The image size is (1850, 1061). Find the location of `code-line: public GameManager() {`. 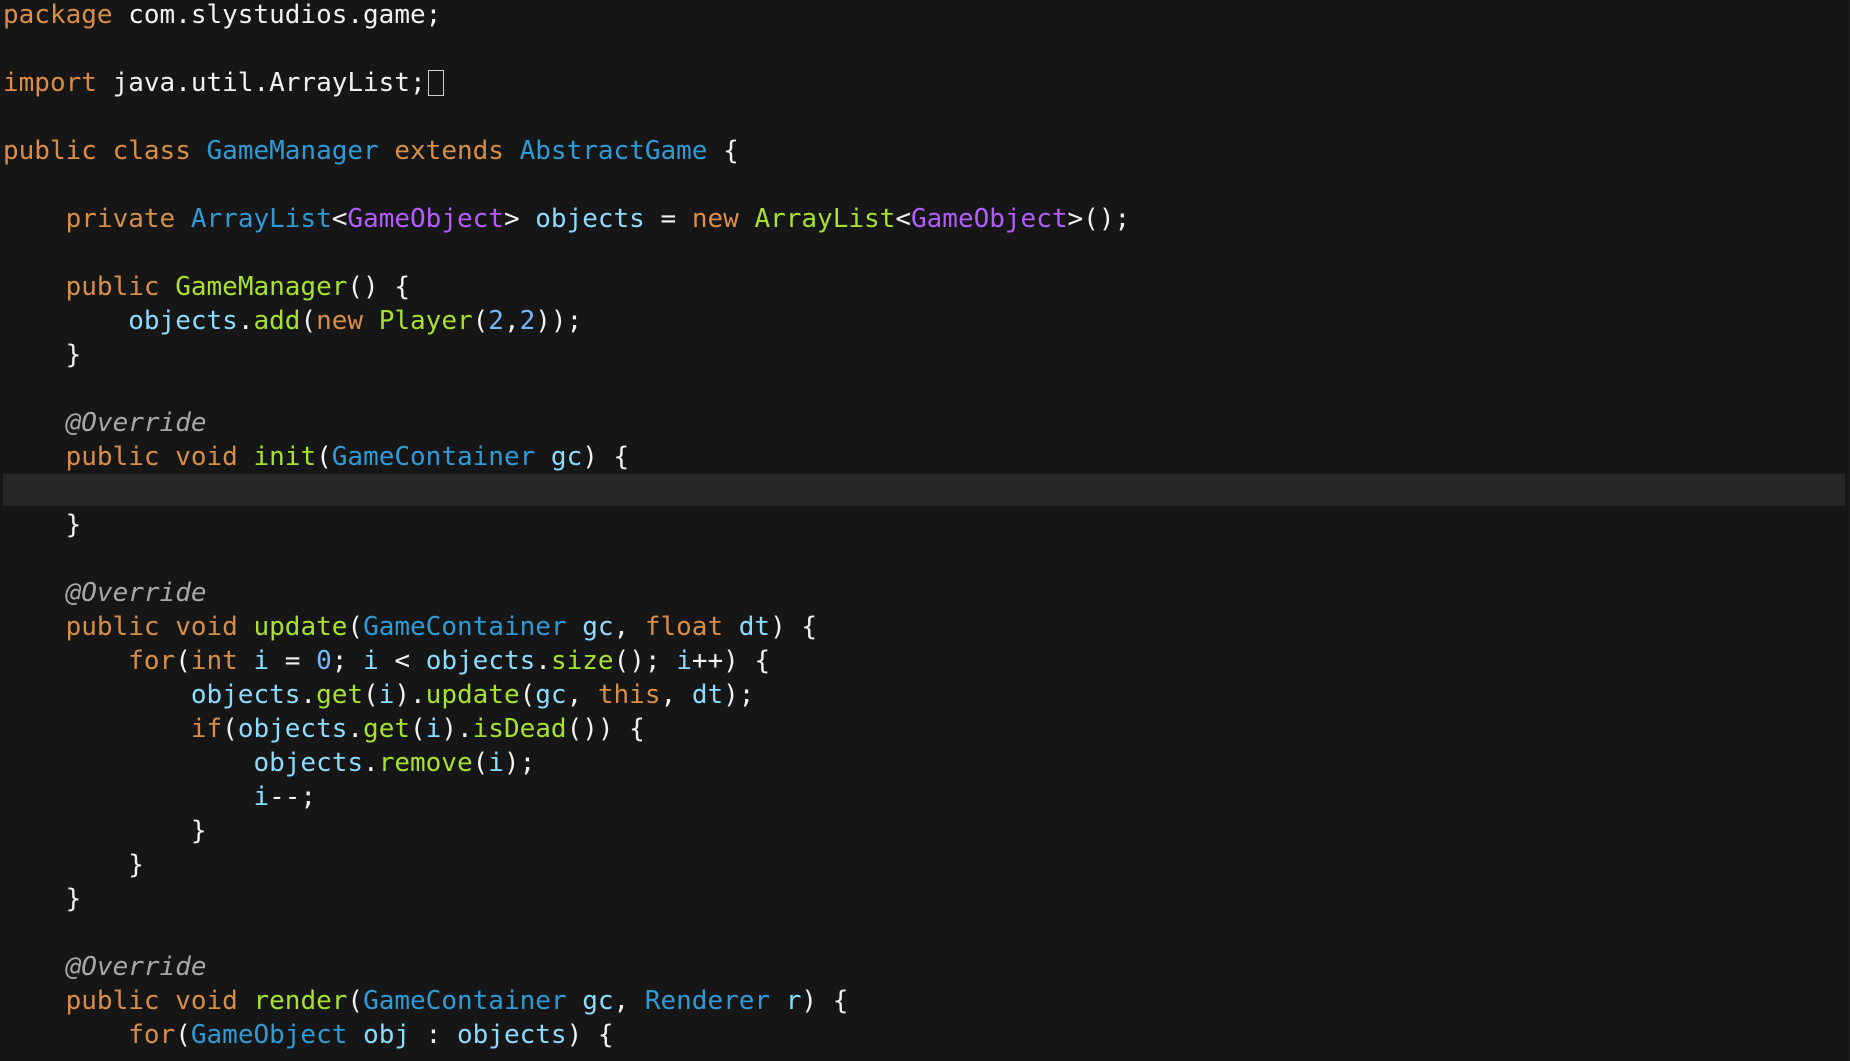

code-line: public GameManager() { is located at coordinates (923, 289).